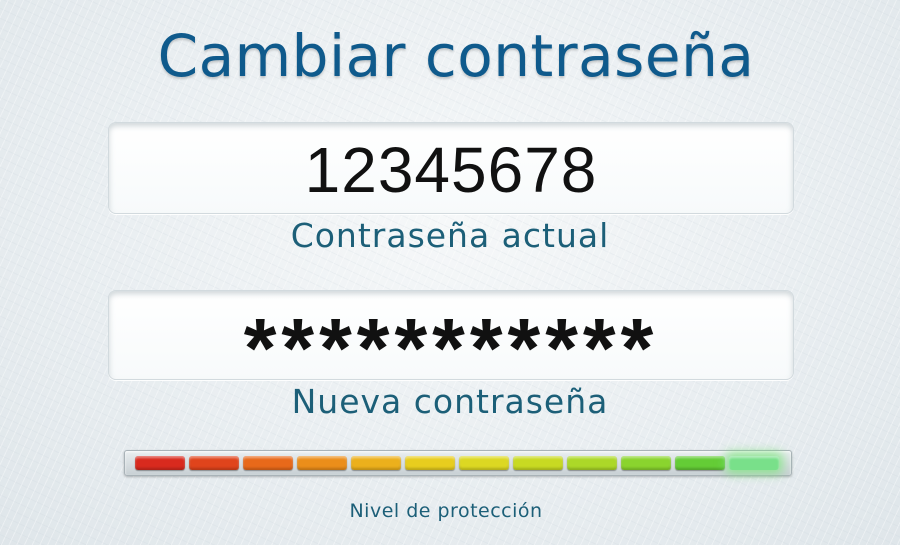  I want to click on new-password-label: Nueva contraseña, so click(450, 401).